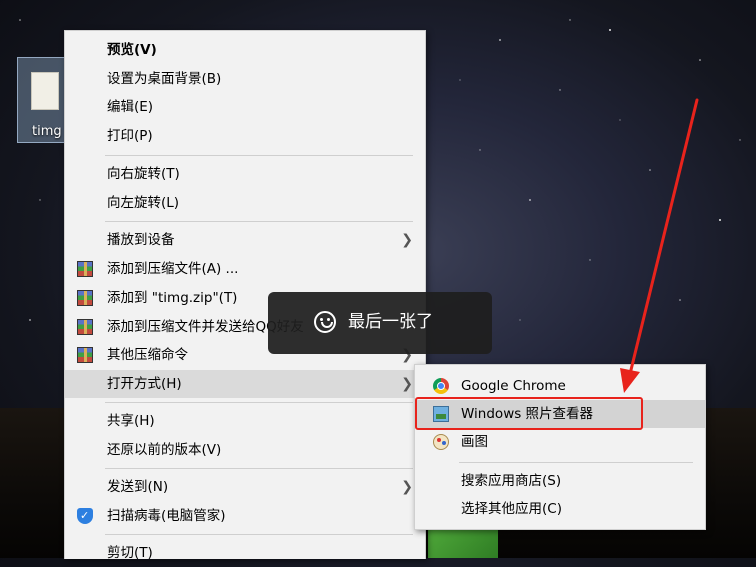 The width and height of the screenshot is (756, 567). What do you see at coordinates (245, 487) in the screenshot?
I see `menu-item-send-to: 发送到(N) ❯` at bounding box center [245, 487].